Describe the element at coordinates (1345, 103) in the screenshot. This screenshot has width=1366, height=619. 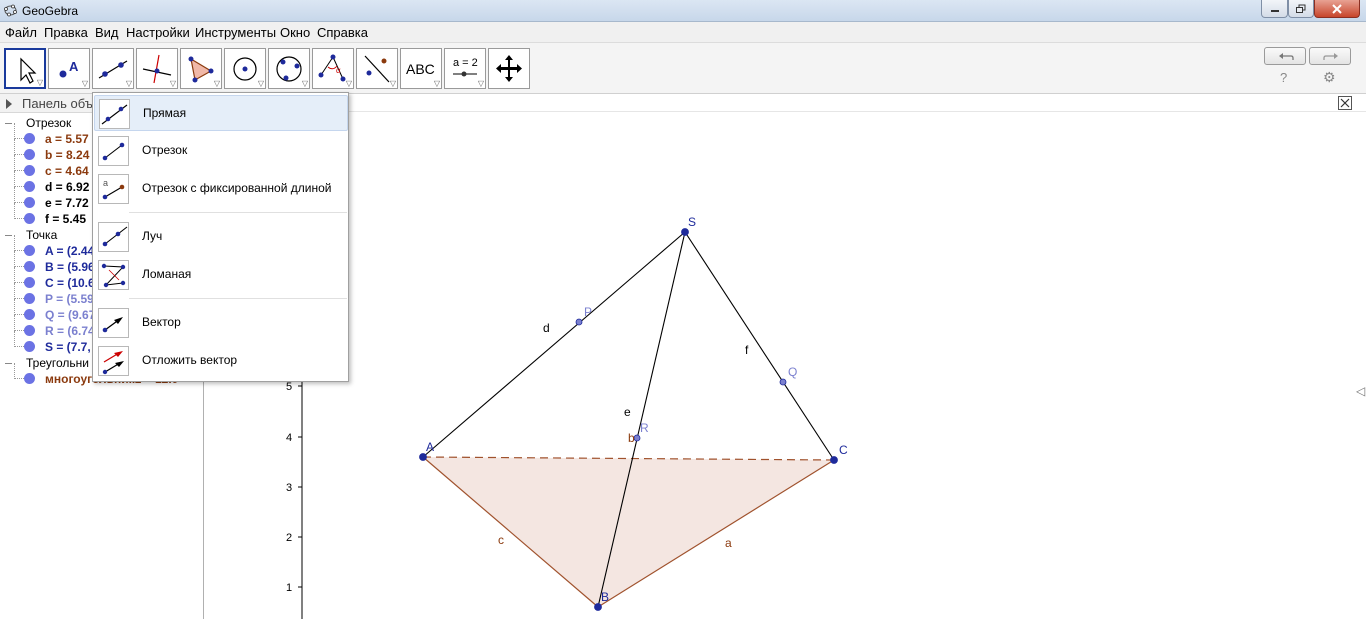
I see `close-graphics-view-button` at that location.